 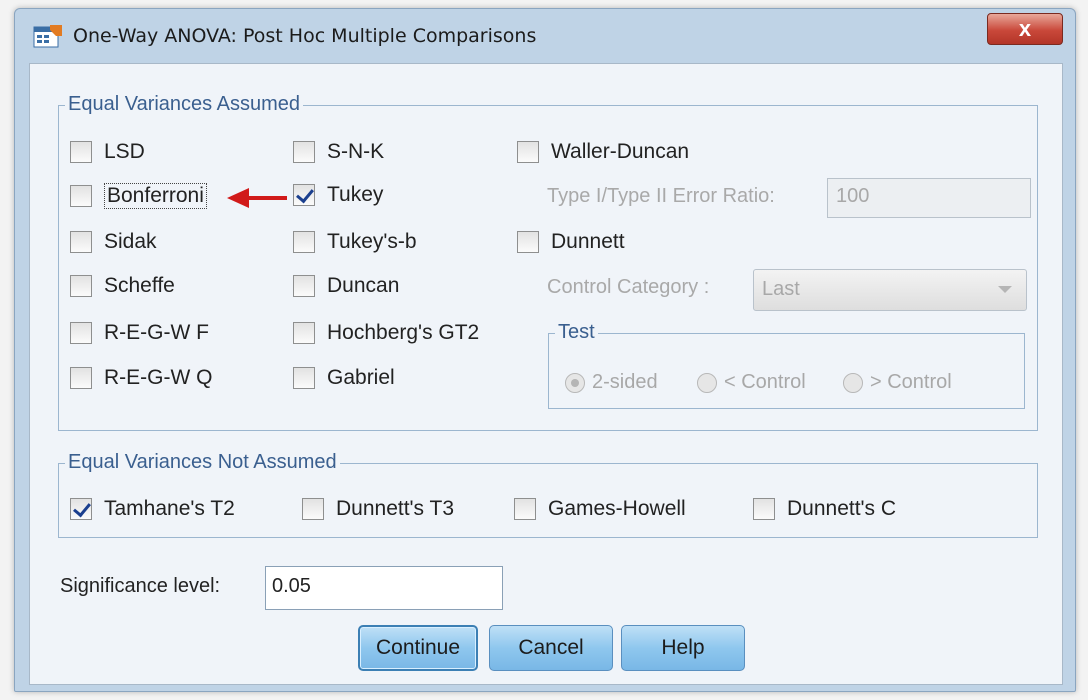 I want to click on checkbox-waller-duncan: Waller-Duncan, so click(x=603, y=152).